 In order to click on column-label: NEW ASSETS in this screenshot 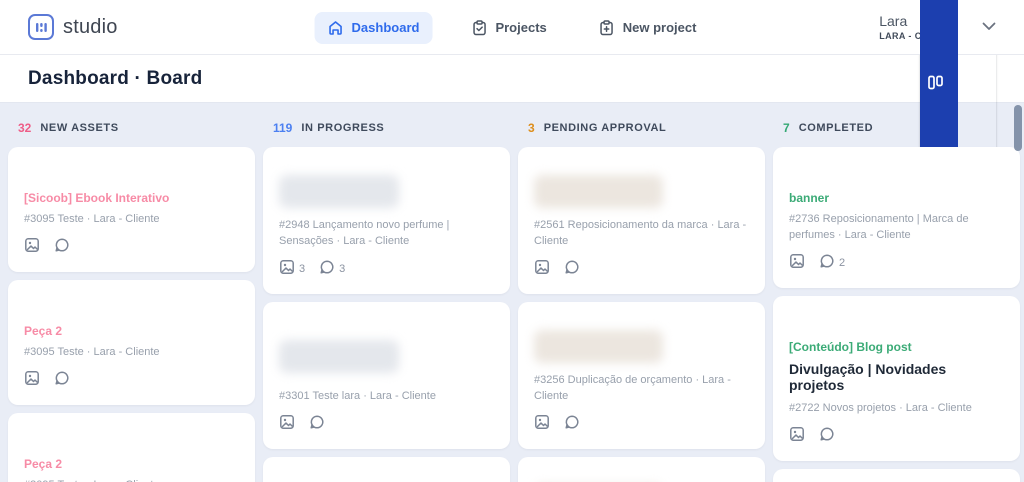, I will do `click(79, 128)`.